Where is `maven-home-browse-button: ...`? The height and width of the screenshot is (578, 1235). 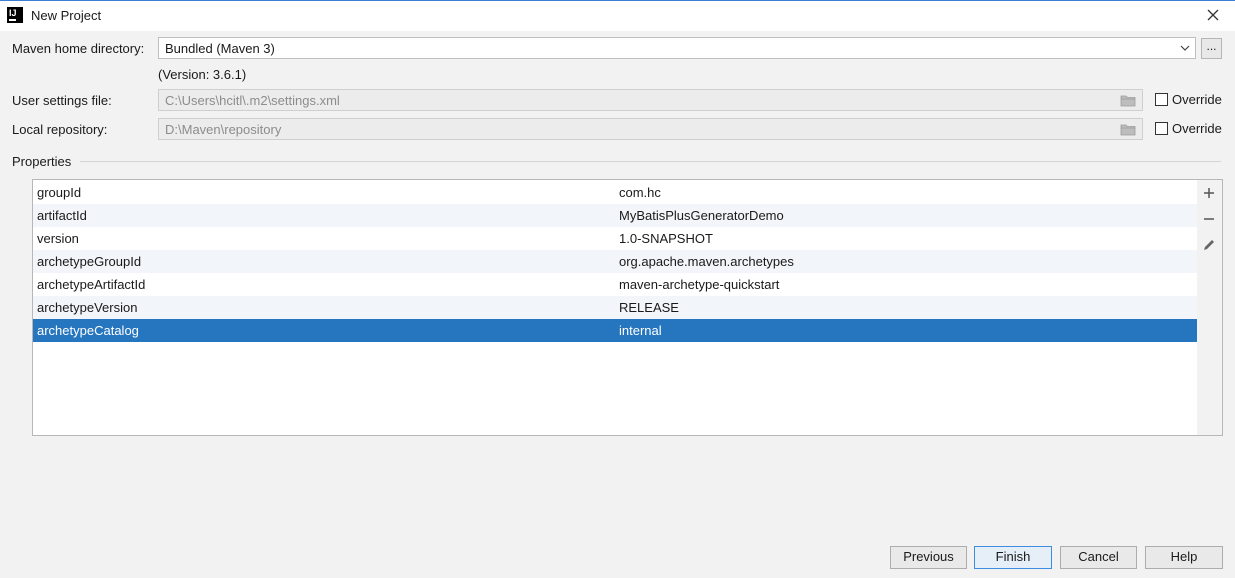
maven-home-browse-button: ... is located at coordinates (1211, 48).